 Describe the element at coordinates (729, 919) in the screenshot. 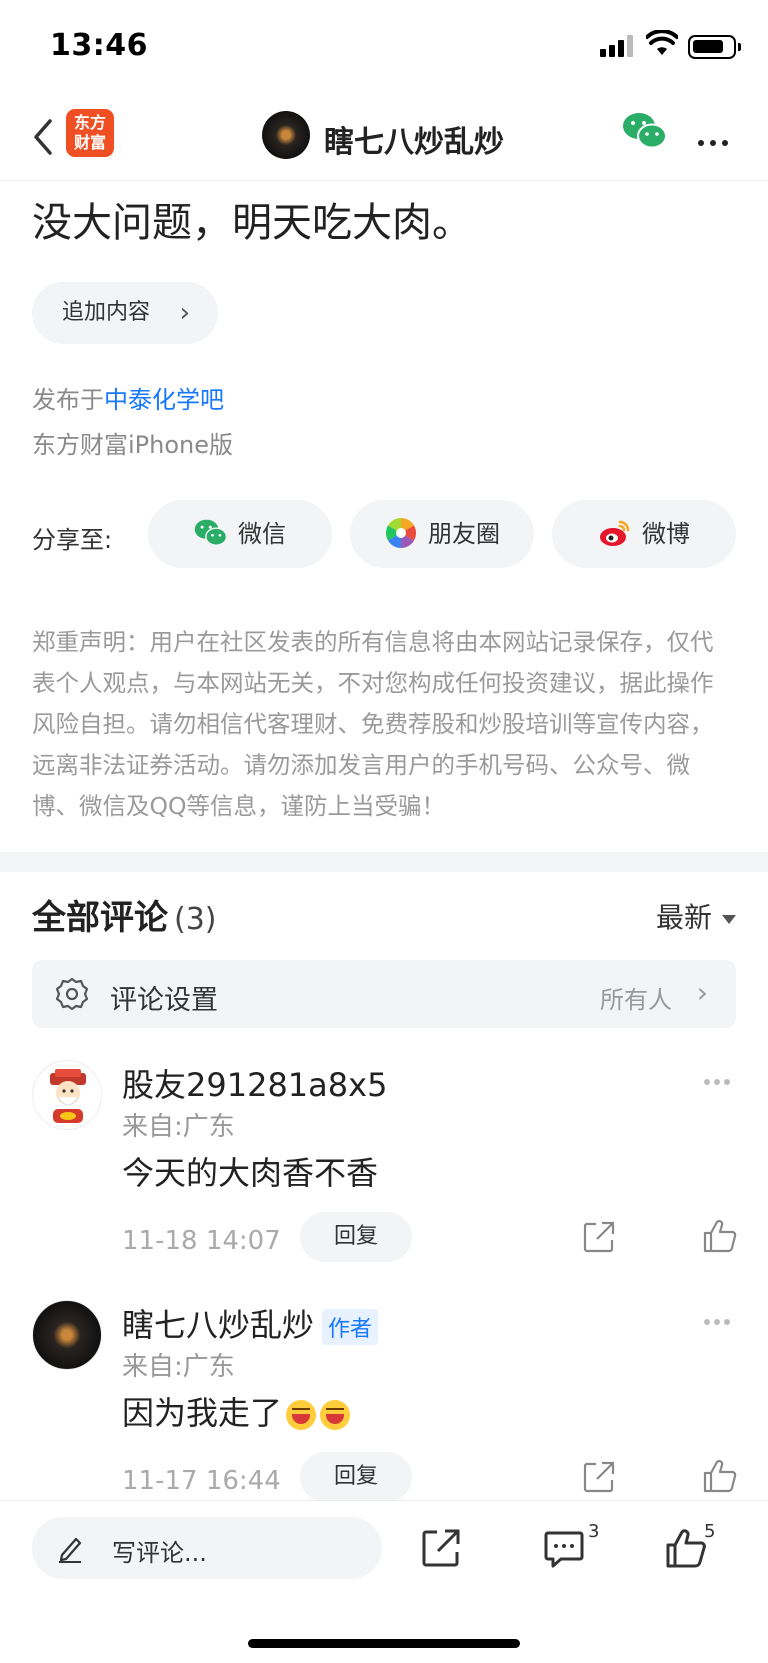

I see `caret-down-icon` at that location.